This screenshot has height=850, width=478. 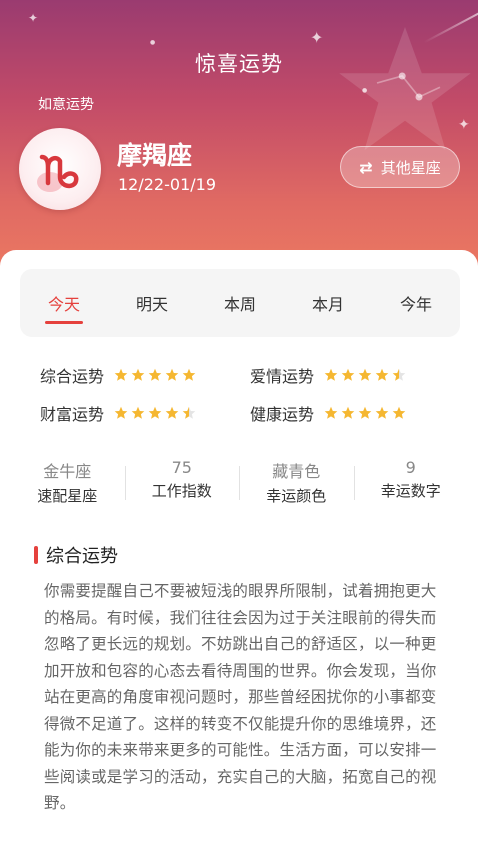 I want to click on other-signs-button: ⇄ 其他星座, so click(x=400, y=167).